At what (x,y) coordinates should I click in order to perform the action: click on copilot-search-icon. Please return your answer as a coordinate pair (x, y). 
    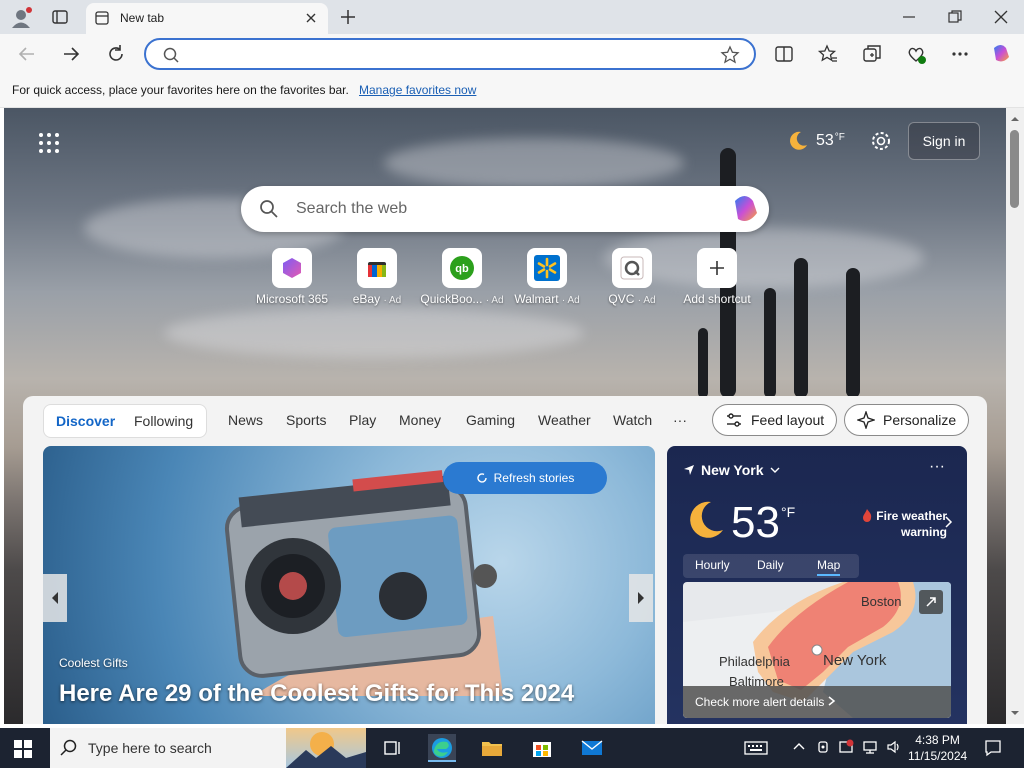
    Looking at the image, I should click on (745, 209).